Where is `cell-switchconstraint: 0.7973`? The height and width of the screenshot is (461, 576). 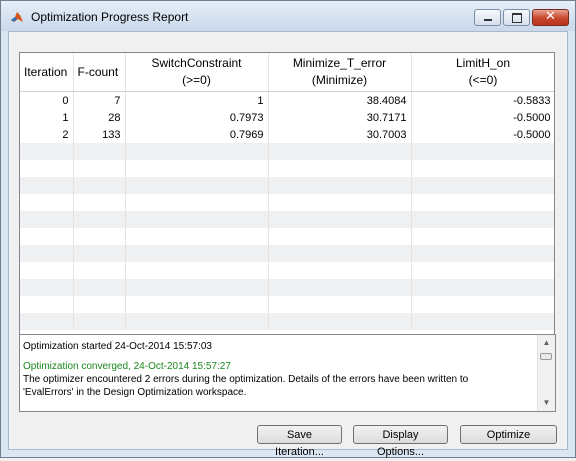 cell-switchconstraint: 0.7973 is located at coordinates (197, 117).